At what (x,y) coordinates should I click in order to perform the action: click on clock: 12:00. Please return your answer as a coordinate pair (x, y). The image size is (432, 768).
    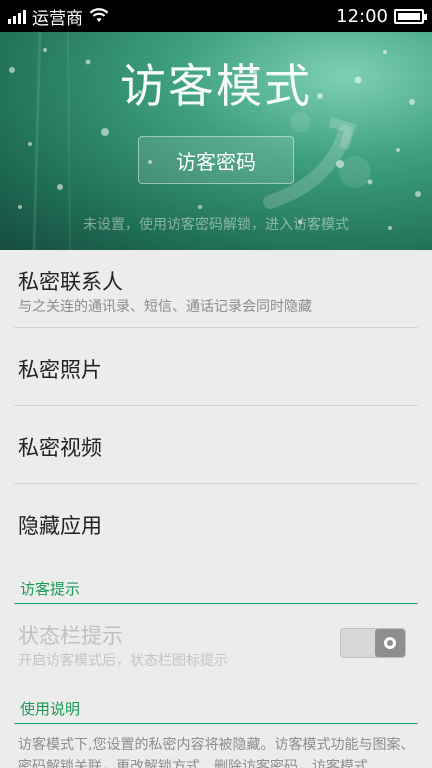
    Looking at the image, I should click on (362, 16).